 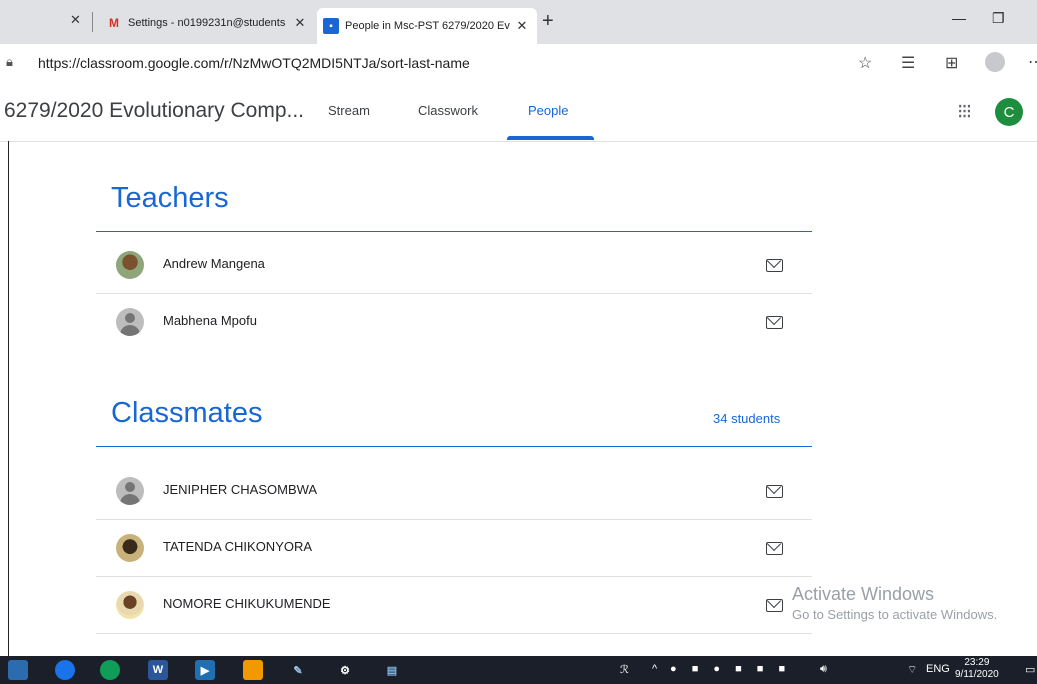 I want to click on tab-title: People in Msc-PST 6279/2020 Ev, so click(x=427, y=26).